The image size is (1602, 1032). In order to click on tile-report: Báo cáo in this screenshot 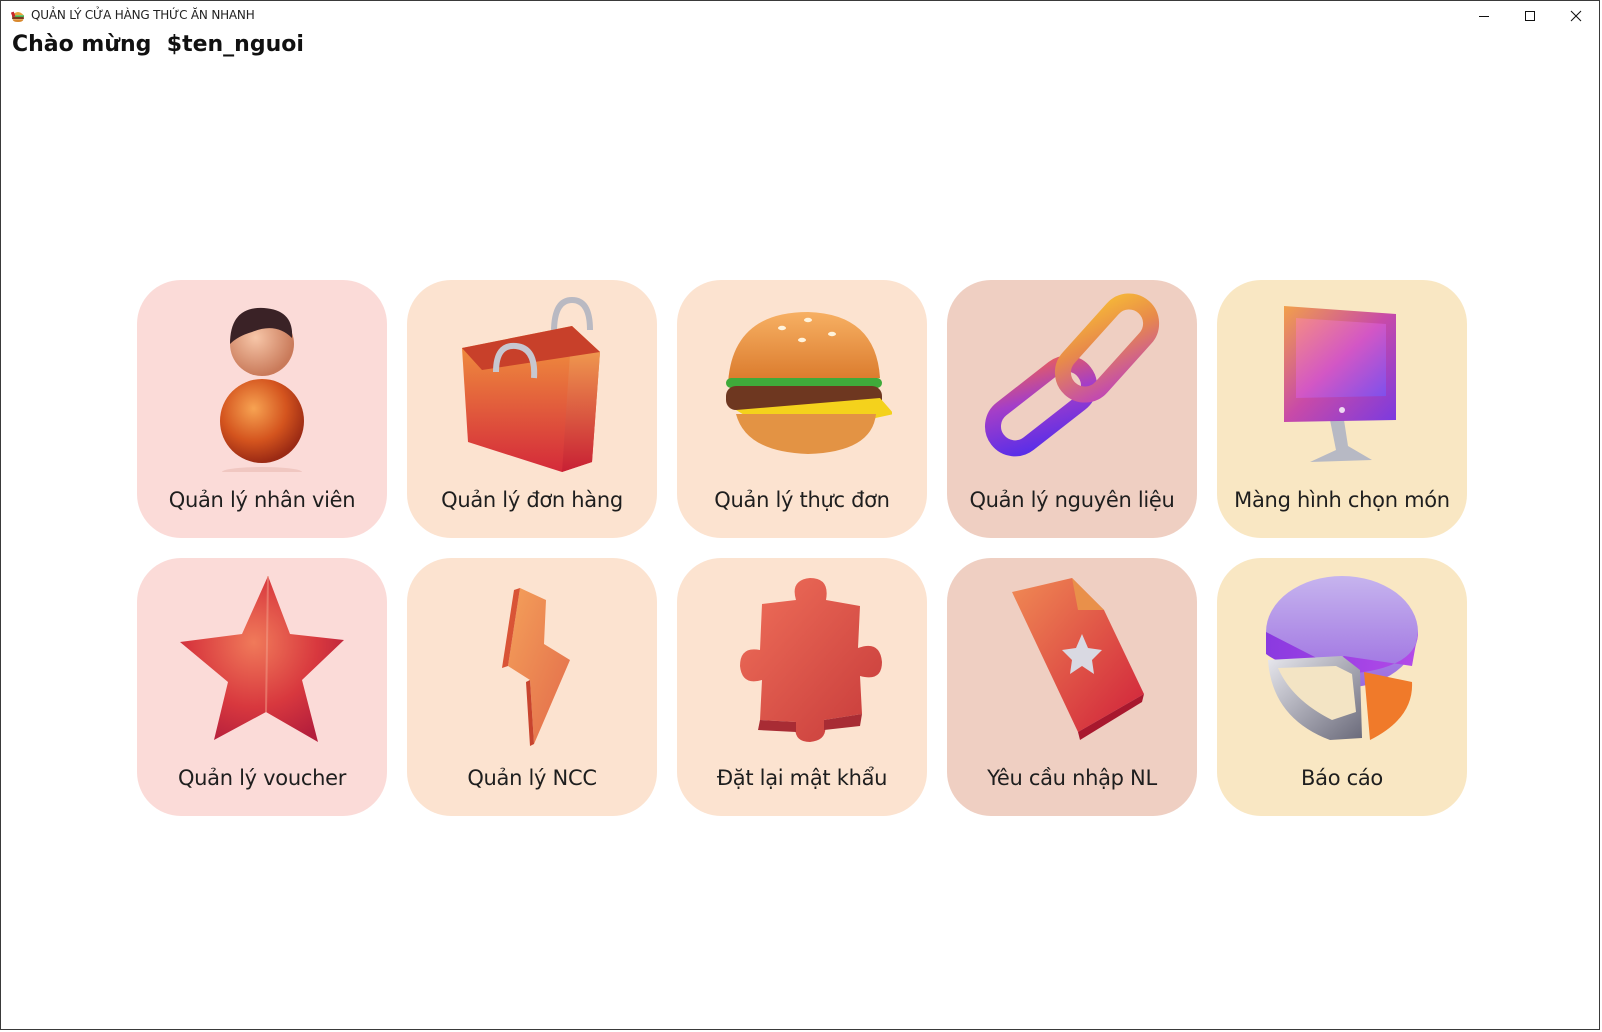, I will do `click(1342, 687)`.